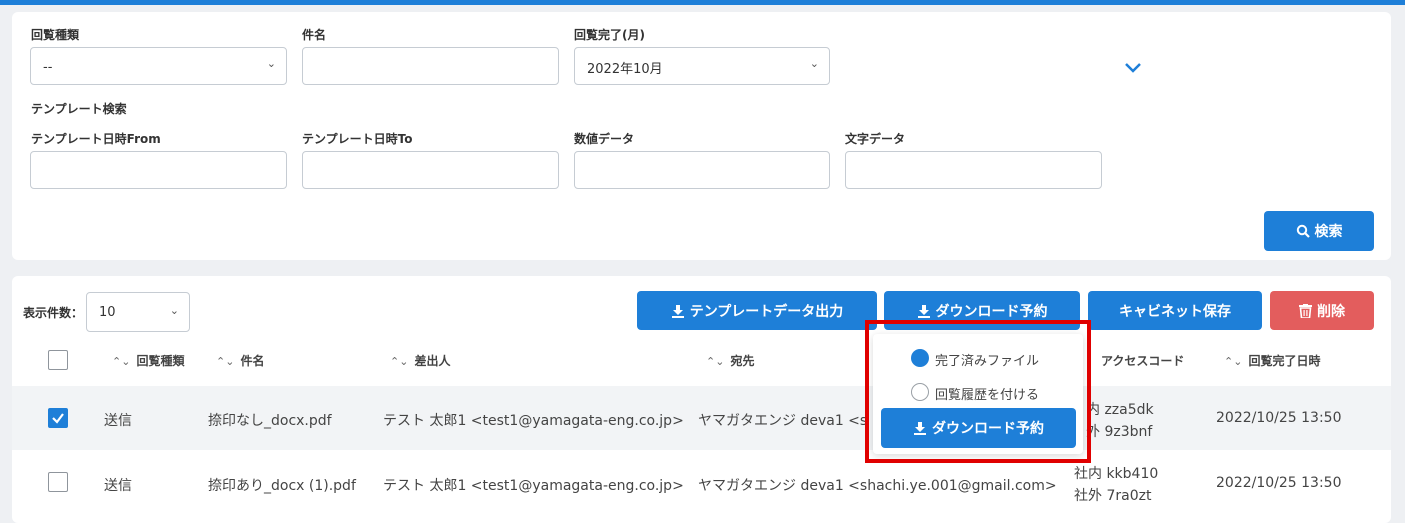 The image size is (1405, 523). Describe the element at coordinates (757, 310) in the screenshot. I see `template-export-button: テンプレートデータ出力` at that location.